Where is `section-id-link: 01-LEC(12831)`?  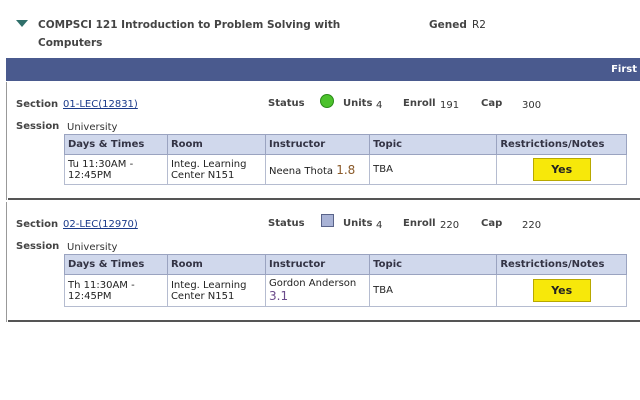 section-id-link: 01-LEC(12831) is located at coordinates (100, 104).